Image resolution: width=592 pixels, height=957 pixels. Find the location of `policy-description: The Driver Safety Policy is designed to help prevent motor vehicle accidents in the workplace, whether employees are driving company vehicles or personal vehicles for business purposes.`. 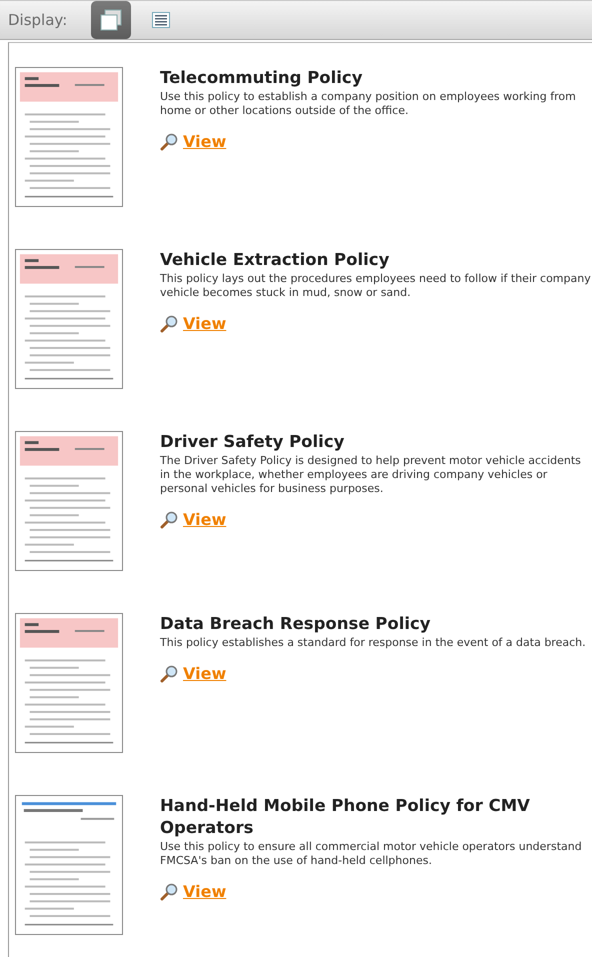

policy-description: The Driver Safety Policy is designed to help prevent motor vehicle accidents in the workplace, whether employees are driving company vehicles or personal vehicles for business purposes. is located at coordinates (371, 475).